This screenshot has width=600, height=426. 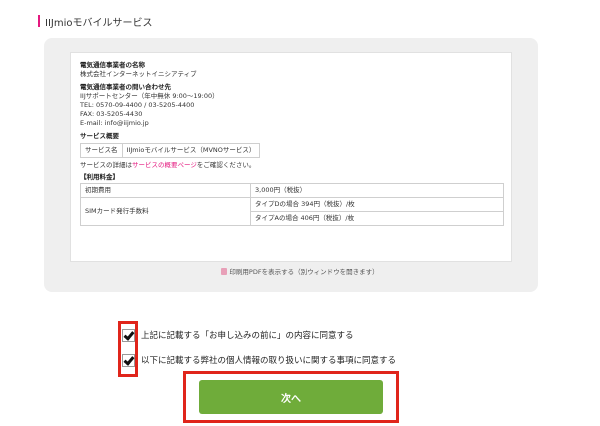 I want to click on print-pdf-link: 印刷用PDFを表示する（別ウィンドウを開きます）, so click(x=300, y=271).